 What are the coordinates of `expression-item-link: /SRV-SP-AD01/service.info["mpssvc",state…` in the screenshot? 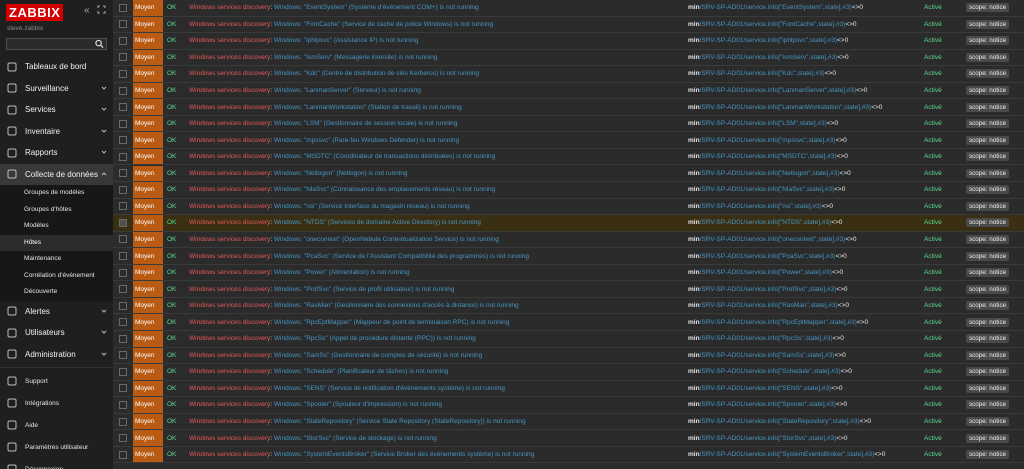 It's located at (768, 140).